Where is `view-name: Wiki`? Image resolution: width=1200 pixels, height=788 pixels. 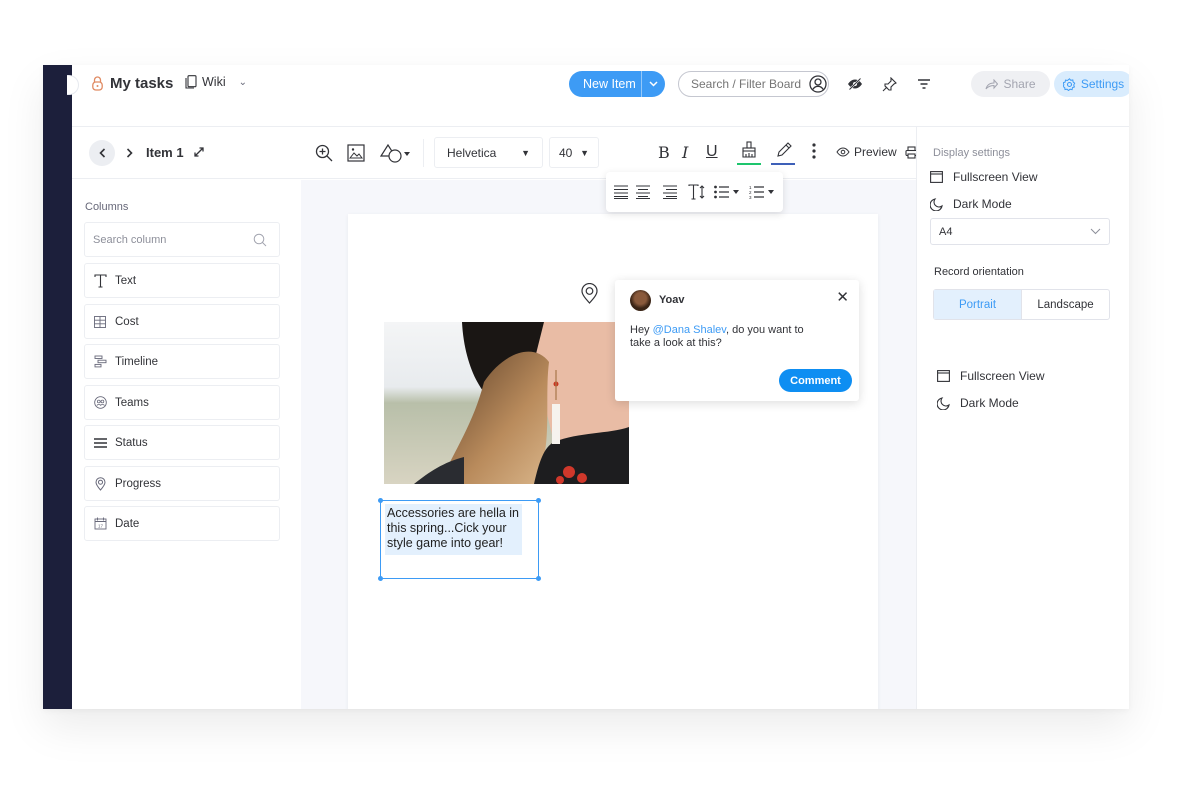 view-name: Wiki is located at coordinates (214, 82).